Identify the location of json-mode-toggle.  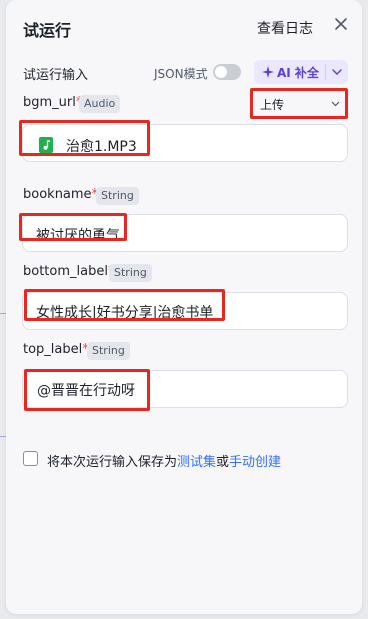
(227, 72).